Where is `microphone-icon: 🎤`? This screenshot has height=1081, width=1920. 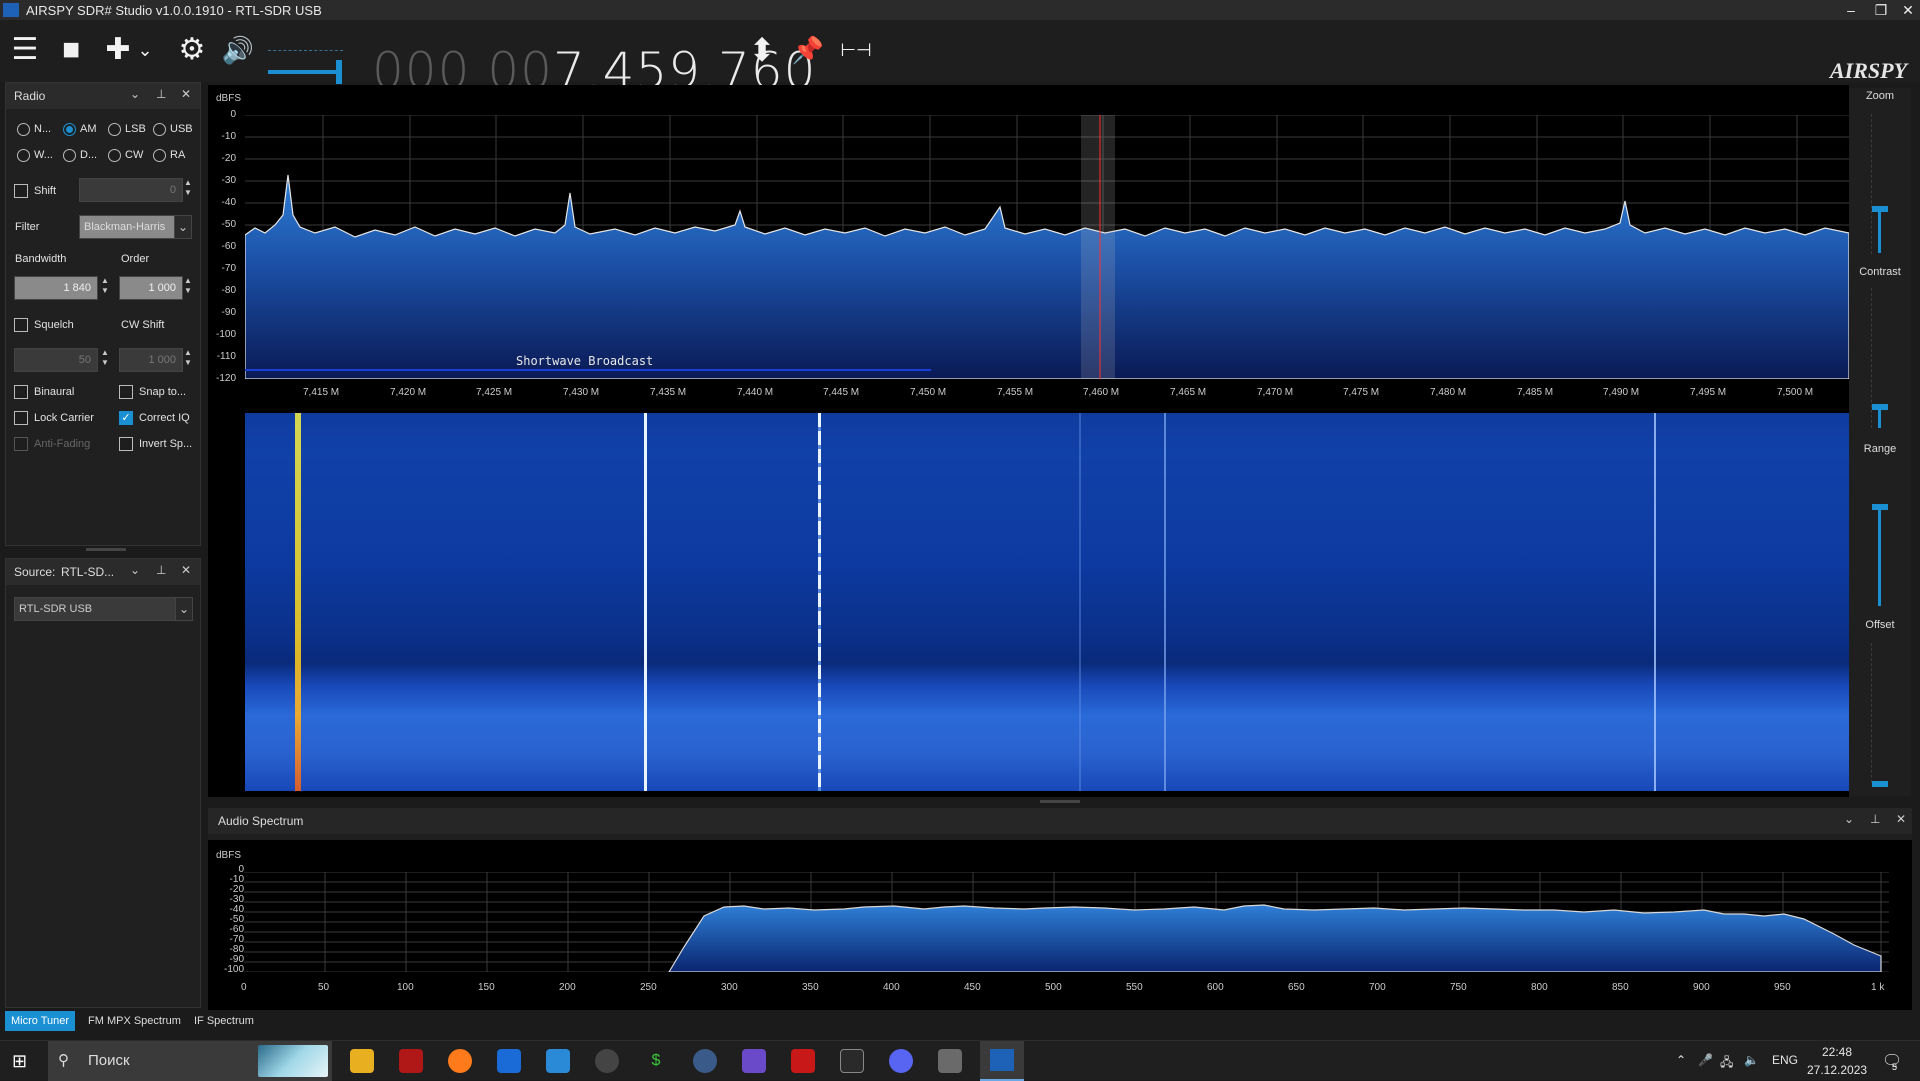
microphone-icon: 🎤 is located at coordinates (1705, 1060).